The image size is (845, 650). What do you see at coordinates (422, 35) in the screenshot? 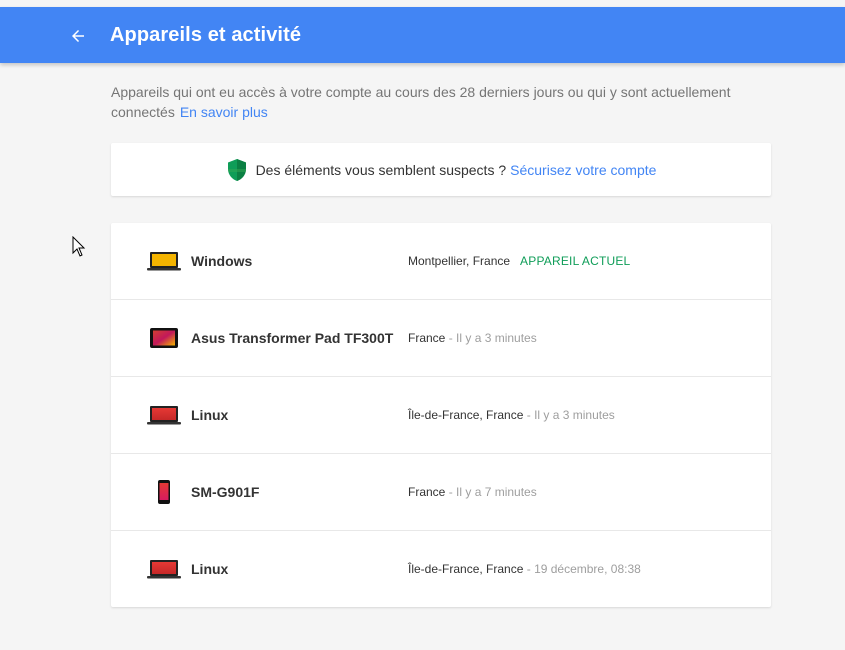
I see `app-bar: Appareils et activité` at bounding box center [422, 35].